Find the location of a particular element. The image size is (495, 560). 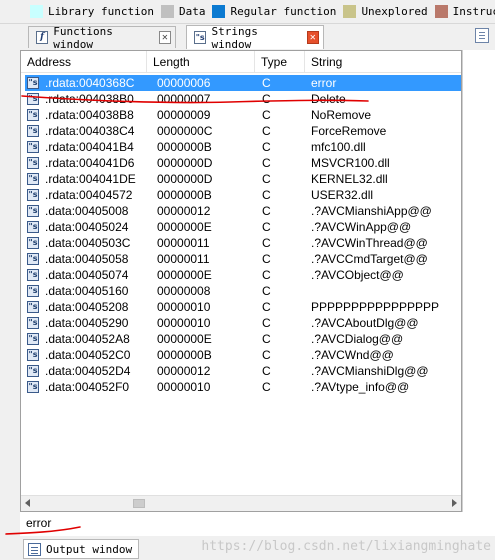

legend-label: Unexplored is located at coordinates (394, 11).